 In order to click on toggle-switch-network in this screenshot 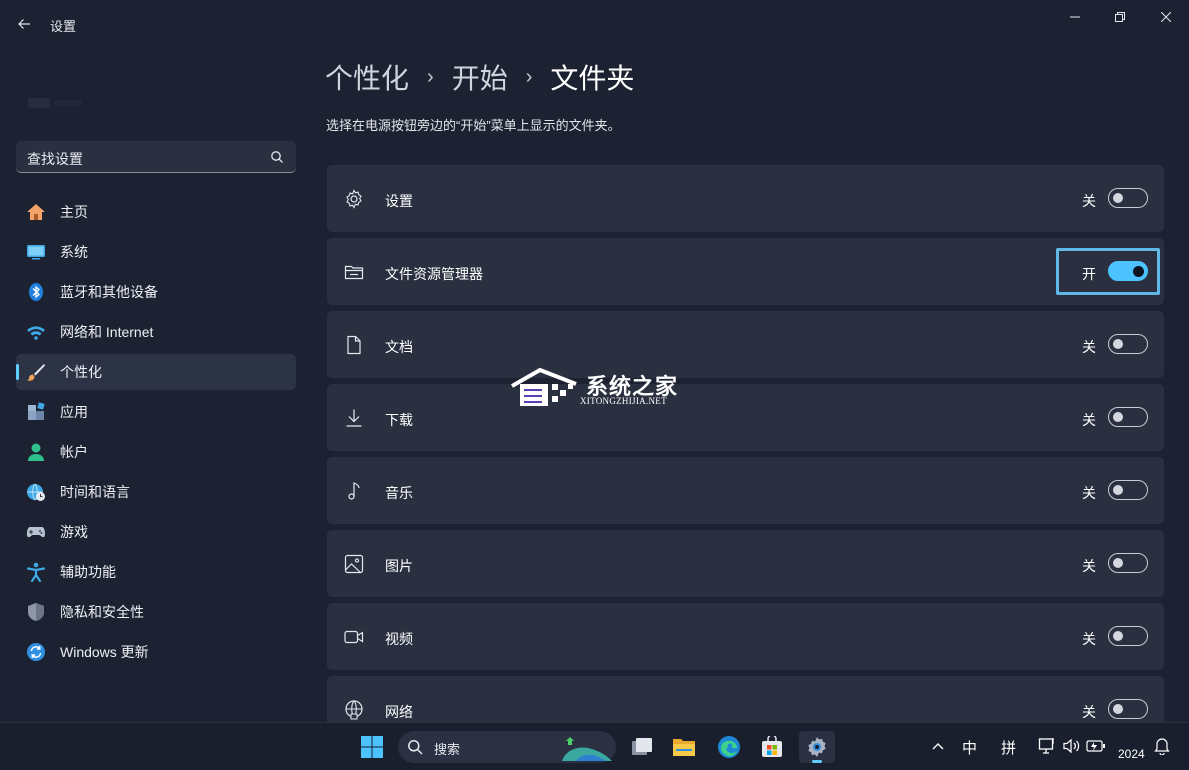, I will do `click(1128, 709)`.